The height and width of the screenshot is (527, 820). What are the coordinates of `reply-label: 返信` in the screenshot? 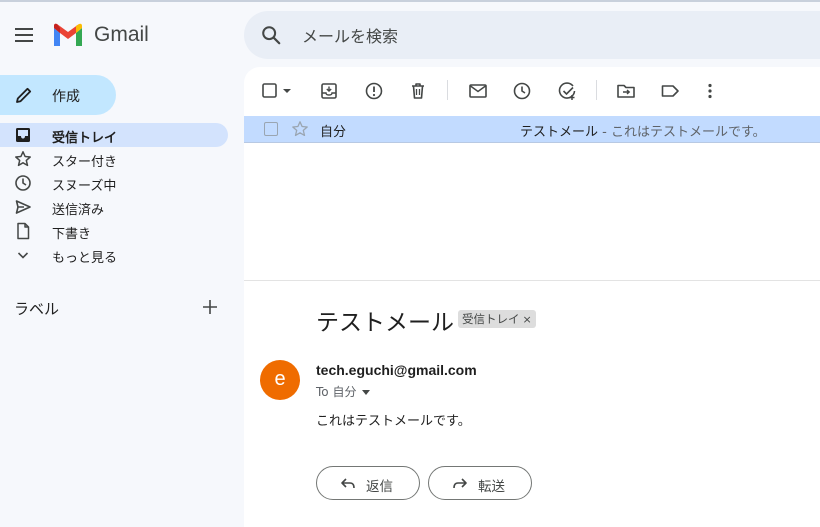 It's located at (379, 487).